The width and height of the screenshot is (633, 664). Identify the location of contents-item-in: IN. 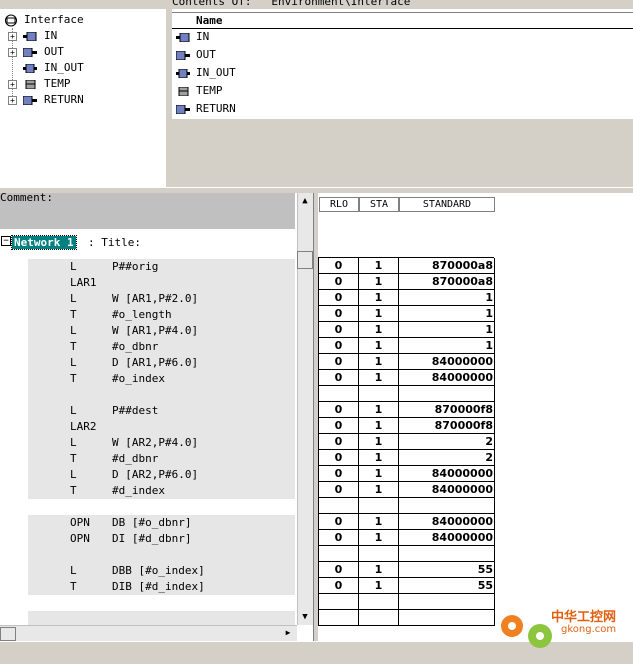
(402, 37).